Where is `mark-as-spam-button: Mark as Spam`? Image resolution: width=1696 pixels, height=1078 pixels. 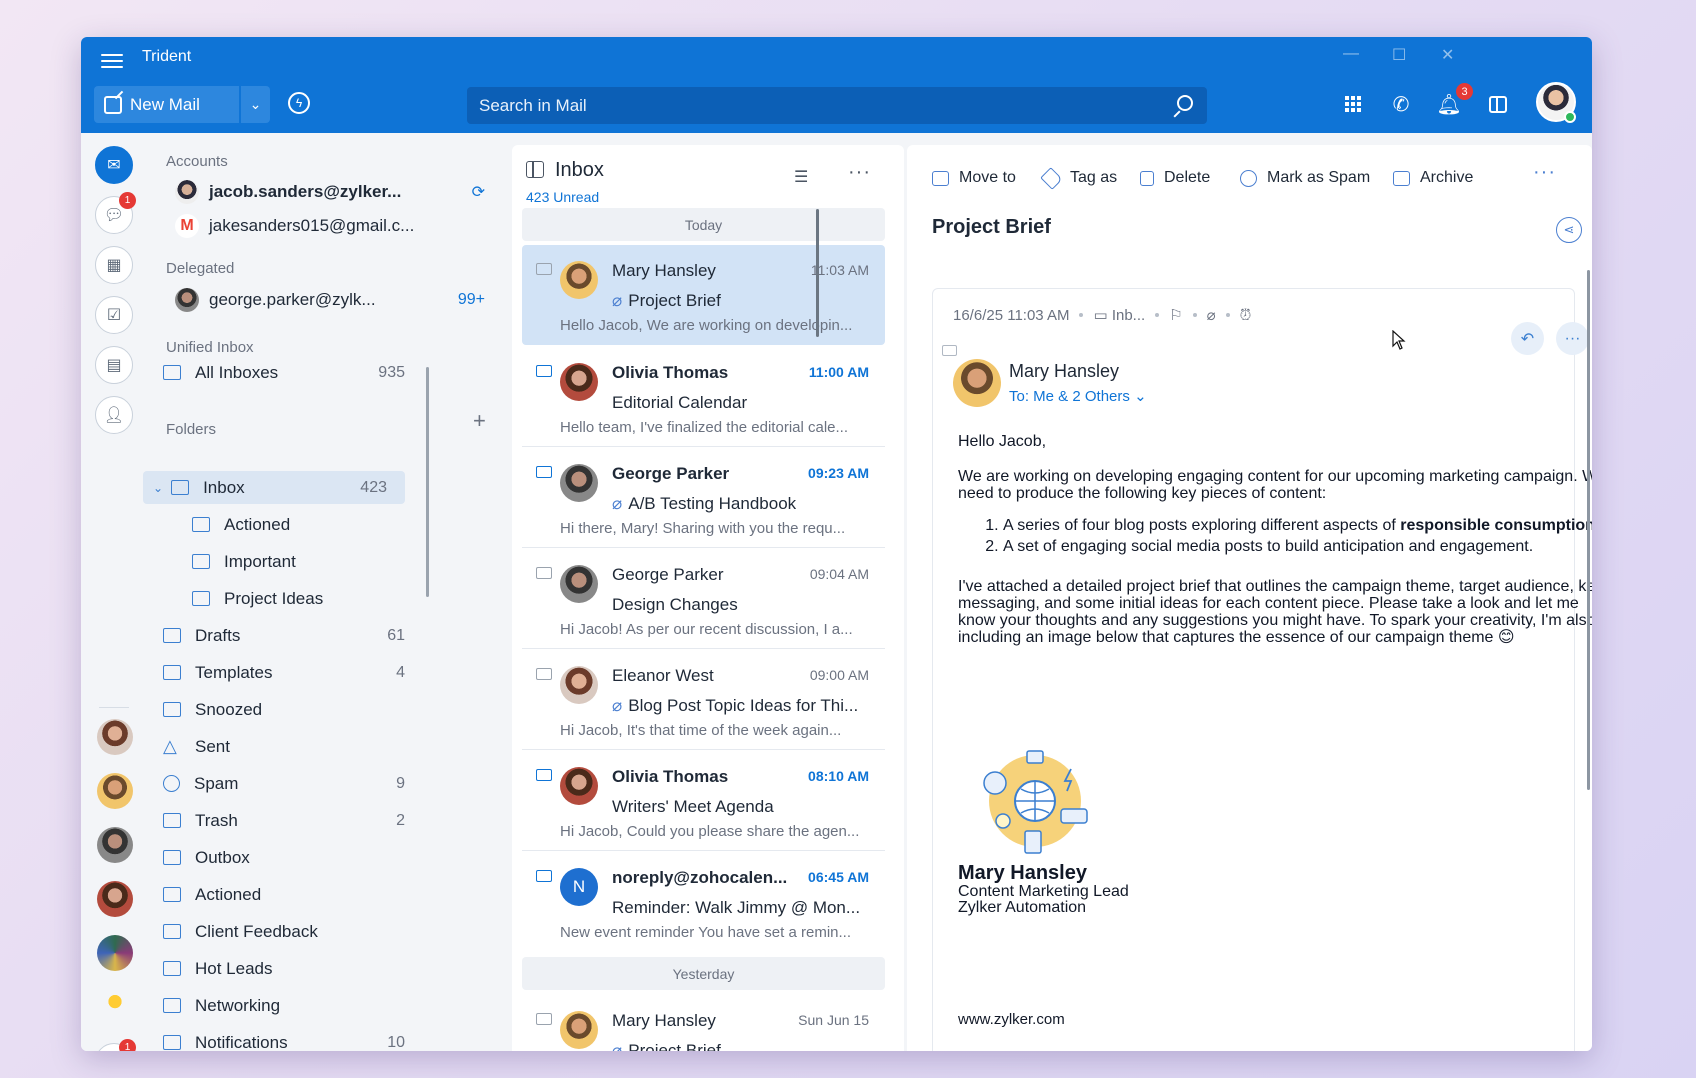
mark-as-spam-button: Mark as Spam is located at coordinates (1305, 178).